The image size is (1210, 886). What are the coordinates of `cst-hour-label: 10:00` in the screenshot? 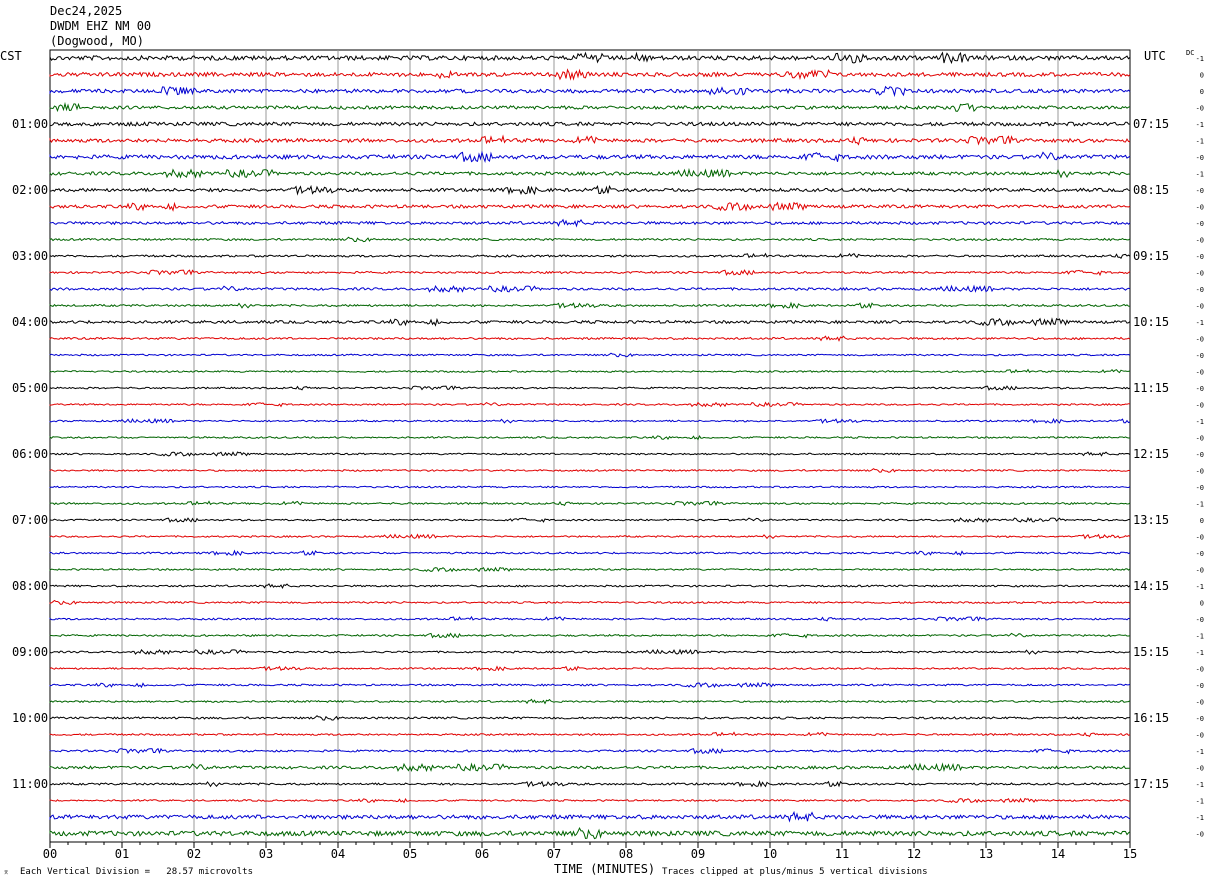 It's located at (30, 718).